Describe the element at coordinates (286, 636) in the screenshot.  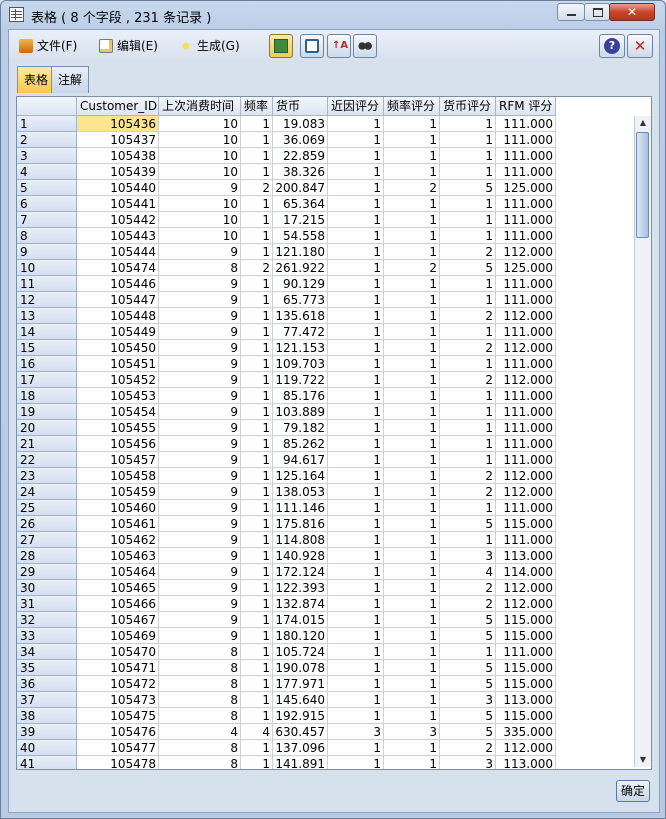
I see `table-row: 33 105469 9 1 180.120 1 1 5 115.000` at that location.